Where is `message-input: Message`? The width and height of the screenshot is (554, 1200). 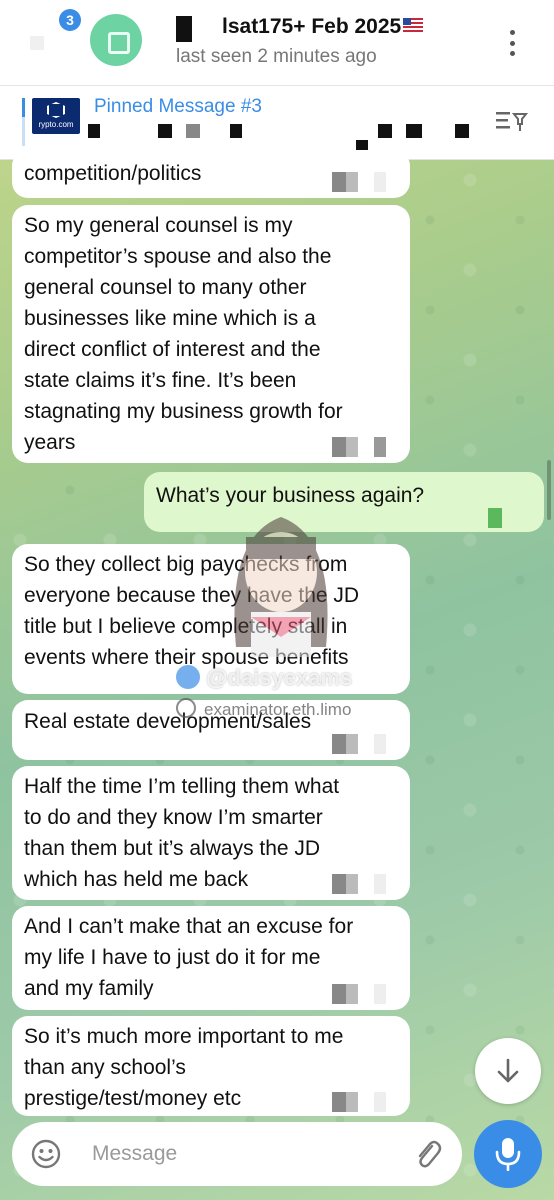 message-input: Message is located at coordinates (134, 1154).